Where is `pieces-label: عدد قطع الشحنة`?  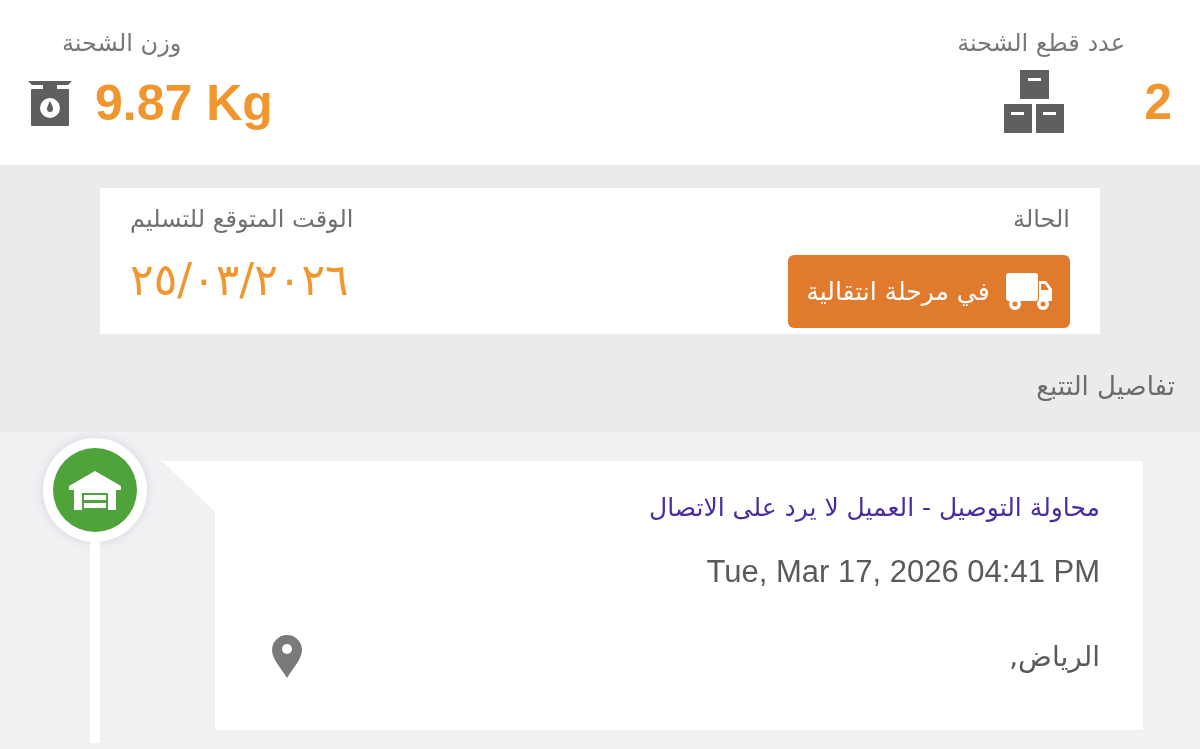 pieces-label: عدد قطع الشحنة is located at coordinates (1041, 43).